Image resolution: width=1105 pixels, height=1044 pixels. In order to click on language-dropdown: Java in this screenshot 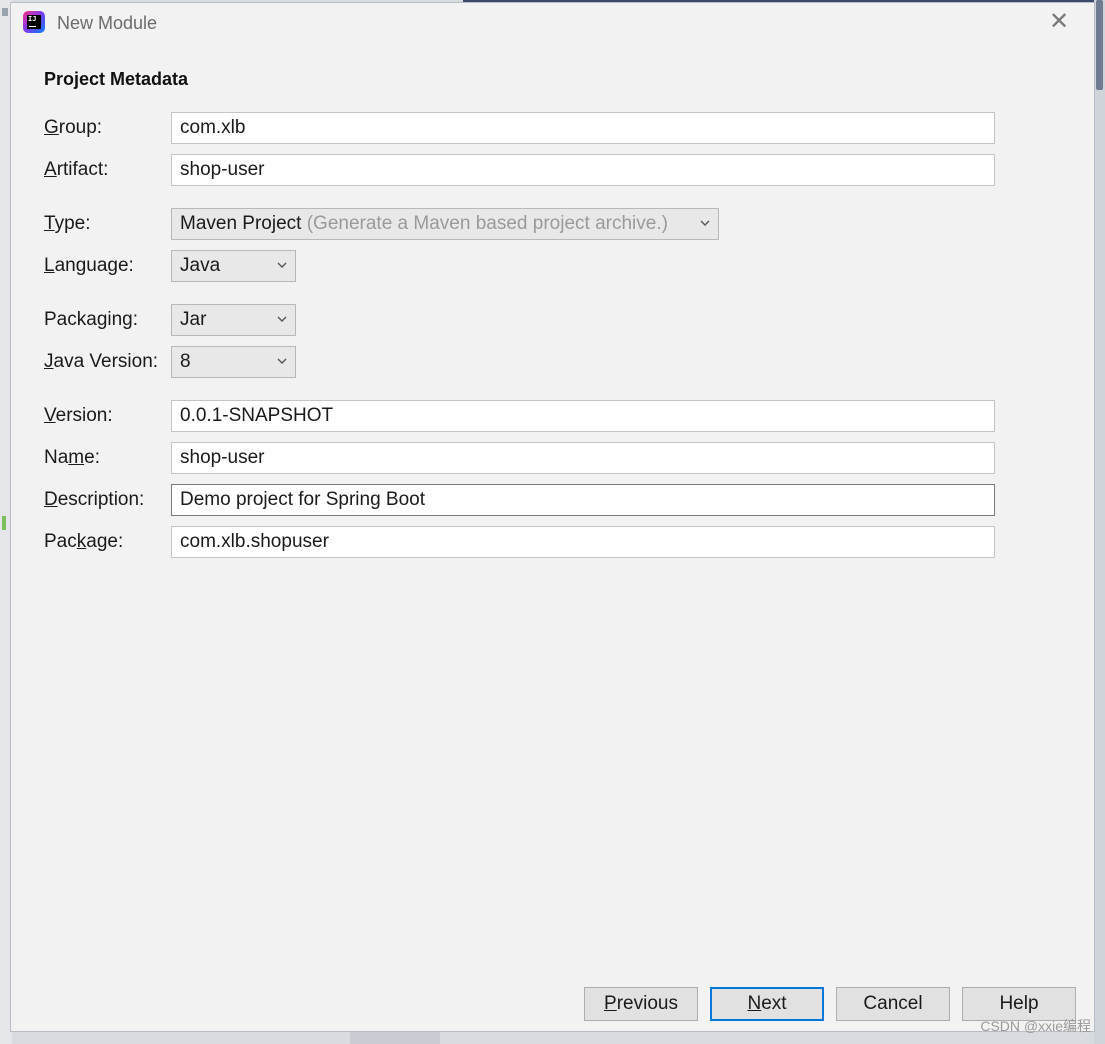, I will do `click(233, 266)`.